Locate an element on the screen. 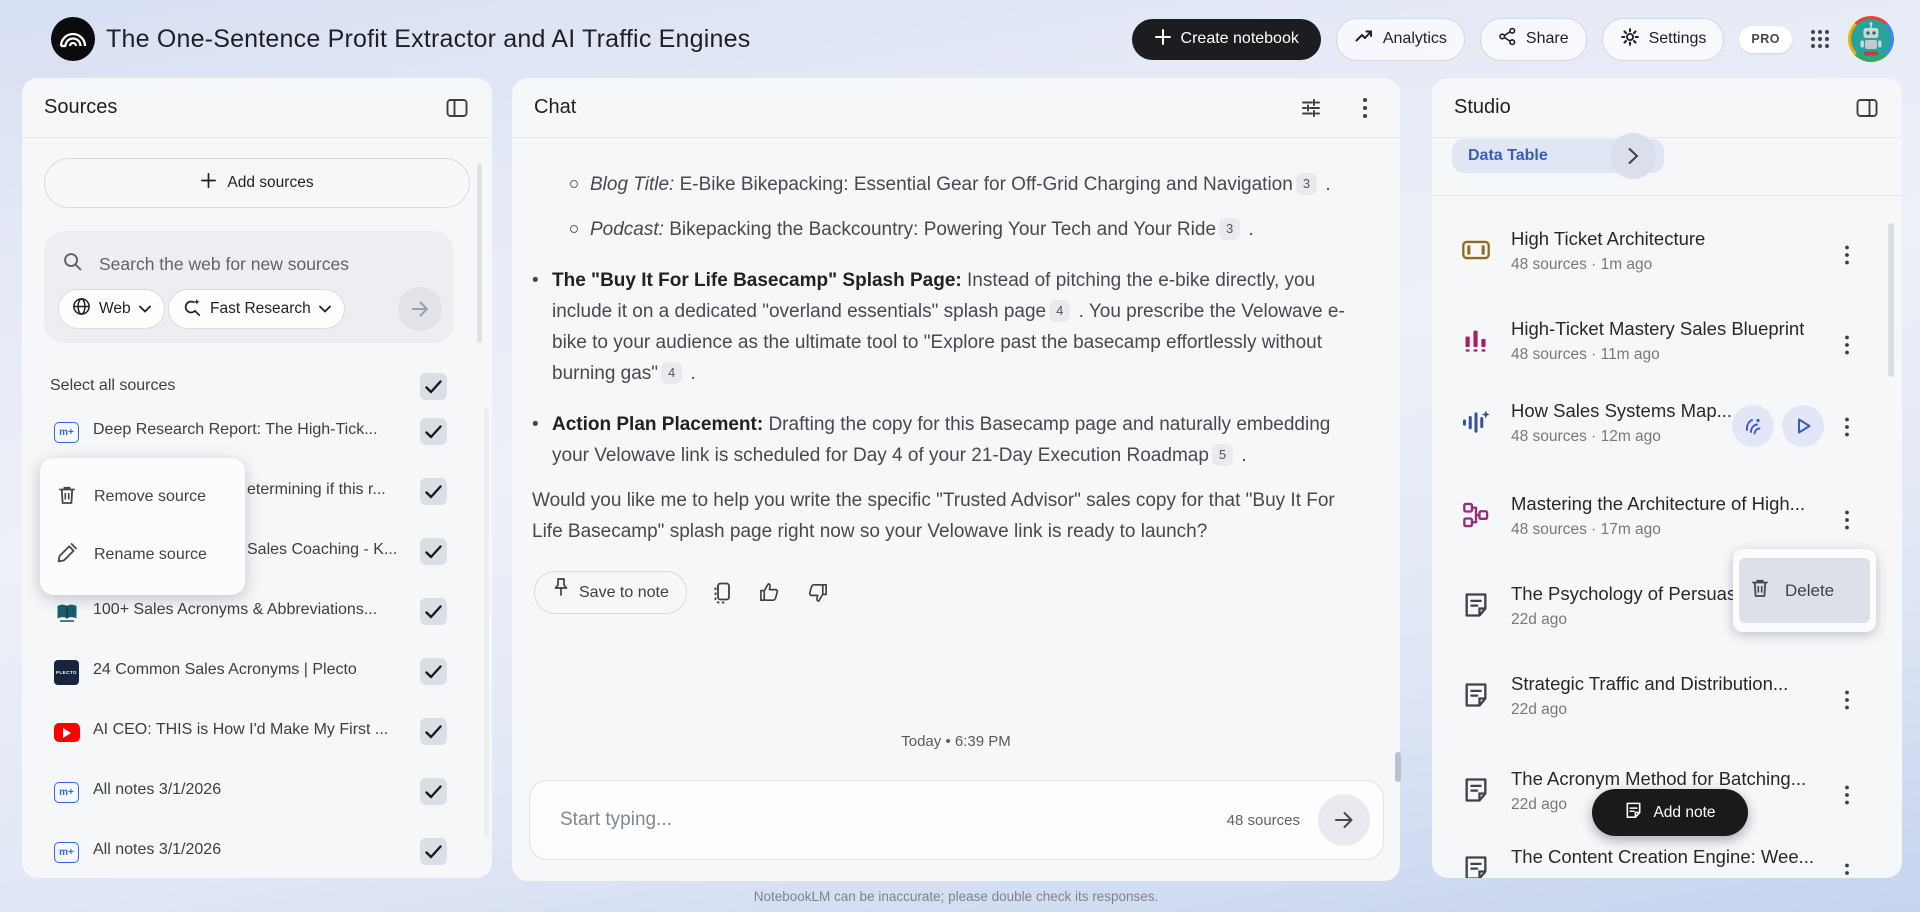 The width and height of the screenshot is (1920, 912). artifact-title: High Ticket Architecture is located at coordinates (1608, 238).